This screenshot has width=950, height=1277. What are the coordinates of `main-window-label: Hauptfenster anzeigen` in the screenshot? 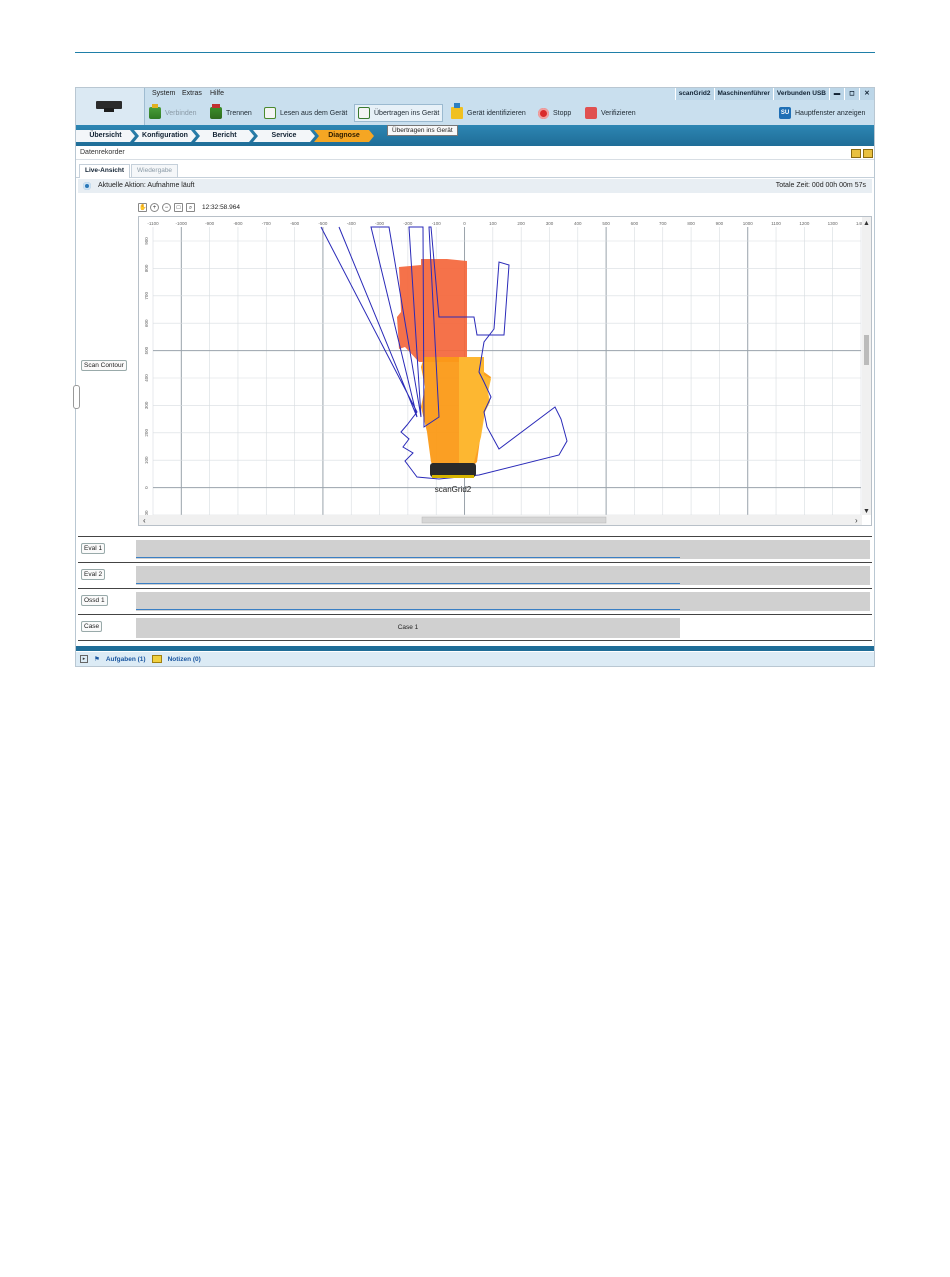 It's located at (830, 113).